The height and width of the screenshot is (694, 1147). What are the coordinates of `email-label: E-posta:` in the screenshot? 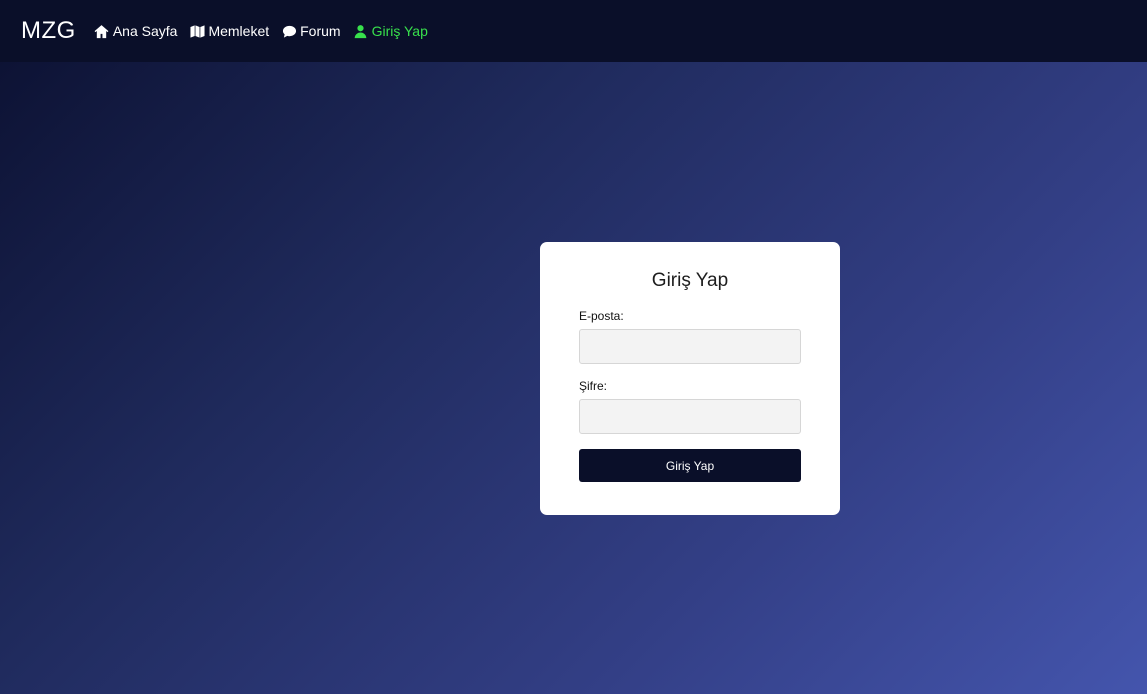 It's located at (601, 316).